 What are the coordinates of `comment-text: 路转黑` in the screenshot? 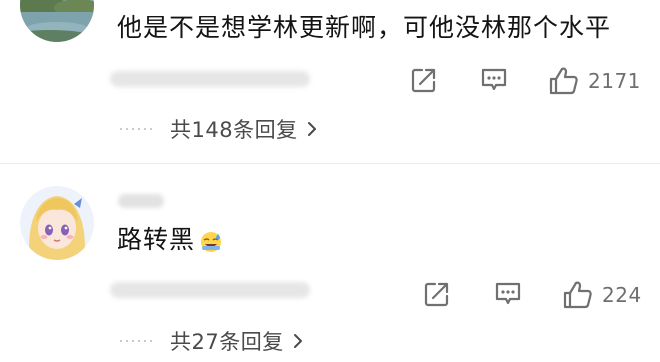 It's located at (170, 238).